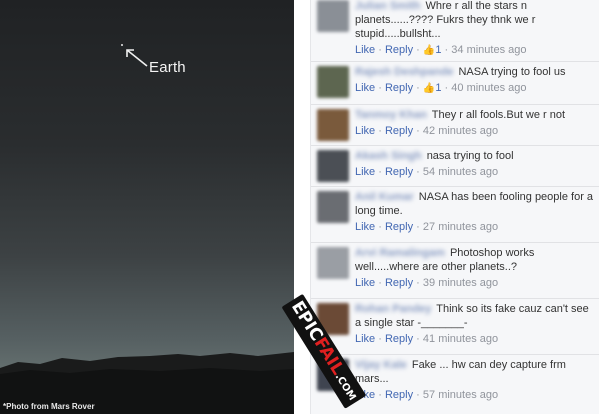 This screenshot has width=599, height=414. Describe the element at coordinates (460, 172) in the screenshot. I see `comment-timestamp: 54 minutes ago` at that location.